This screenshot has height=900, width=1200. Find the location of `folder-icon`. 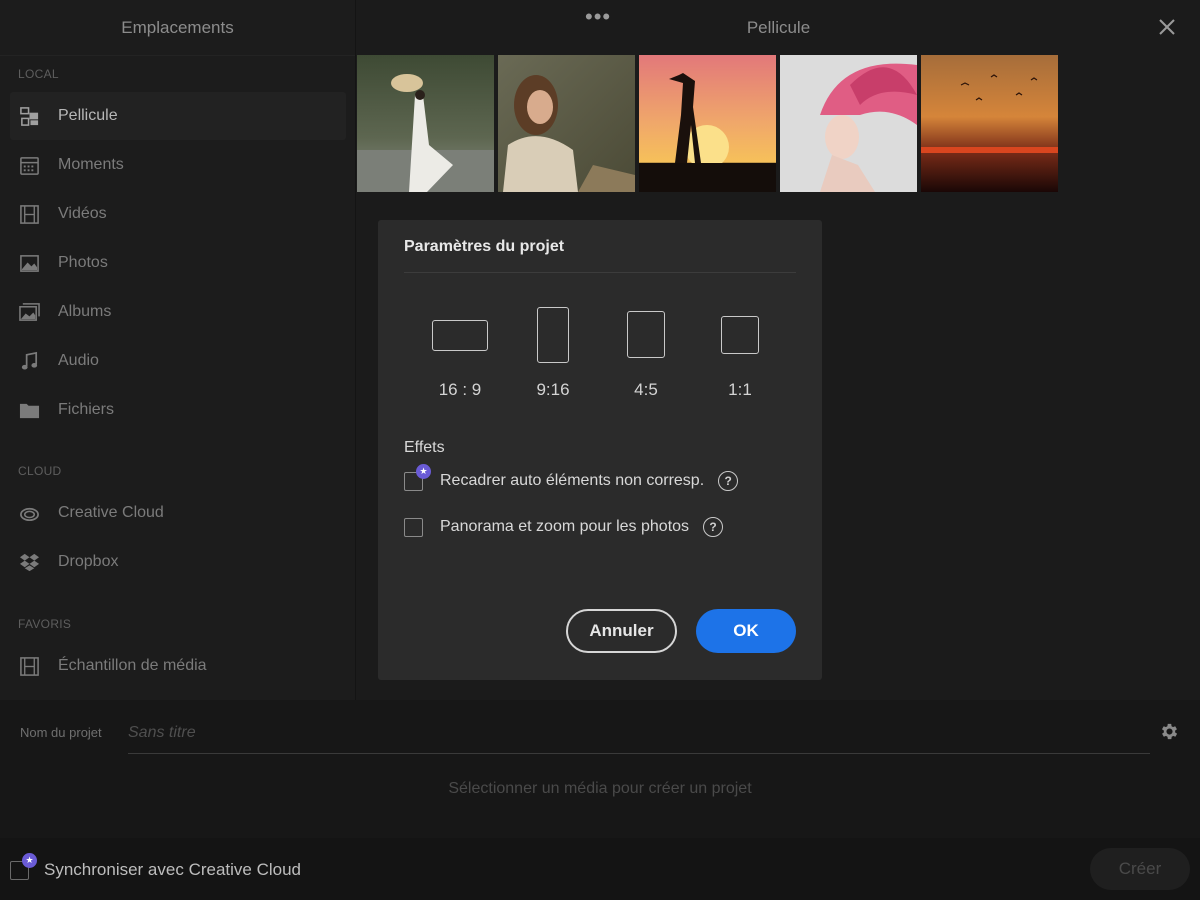

folder-icon is located at coordinates (29, 410).